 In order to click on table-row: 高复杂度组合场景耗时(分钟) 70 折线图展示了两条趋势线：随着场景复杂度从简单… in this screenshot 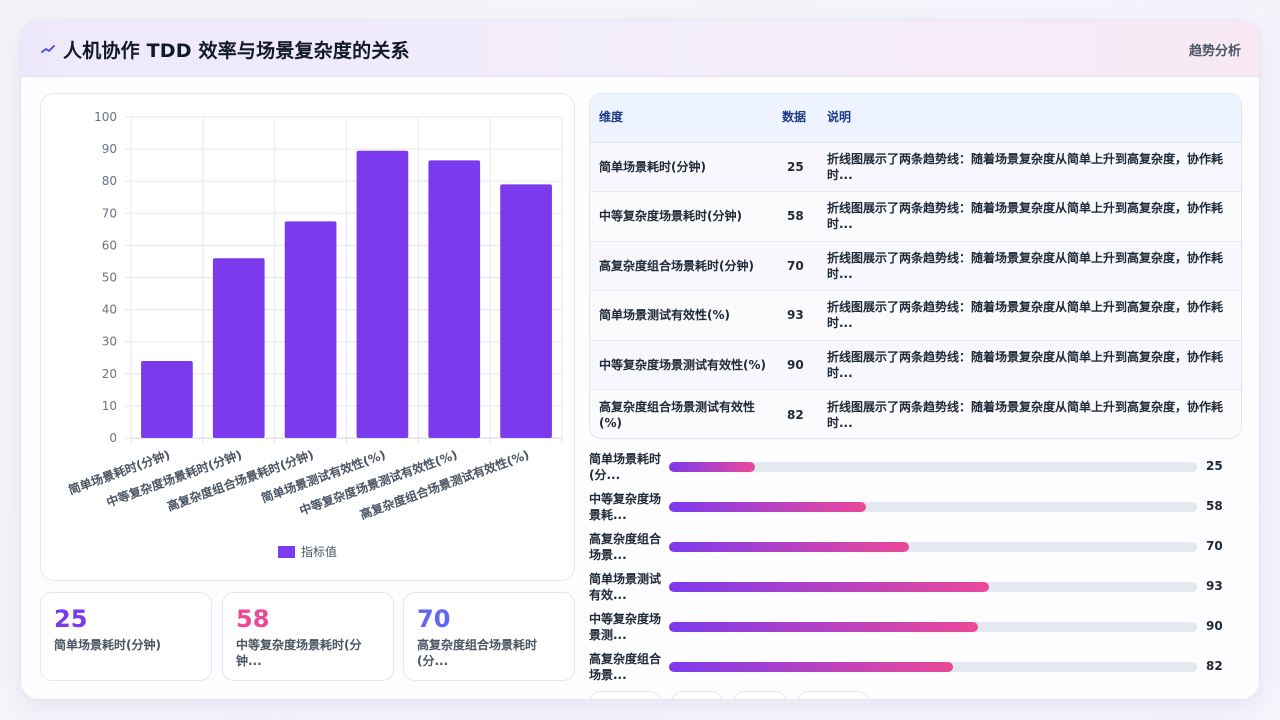, I will do `click(915, 266)`.